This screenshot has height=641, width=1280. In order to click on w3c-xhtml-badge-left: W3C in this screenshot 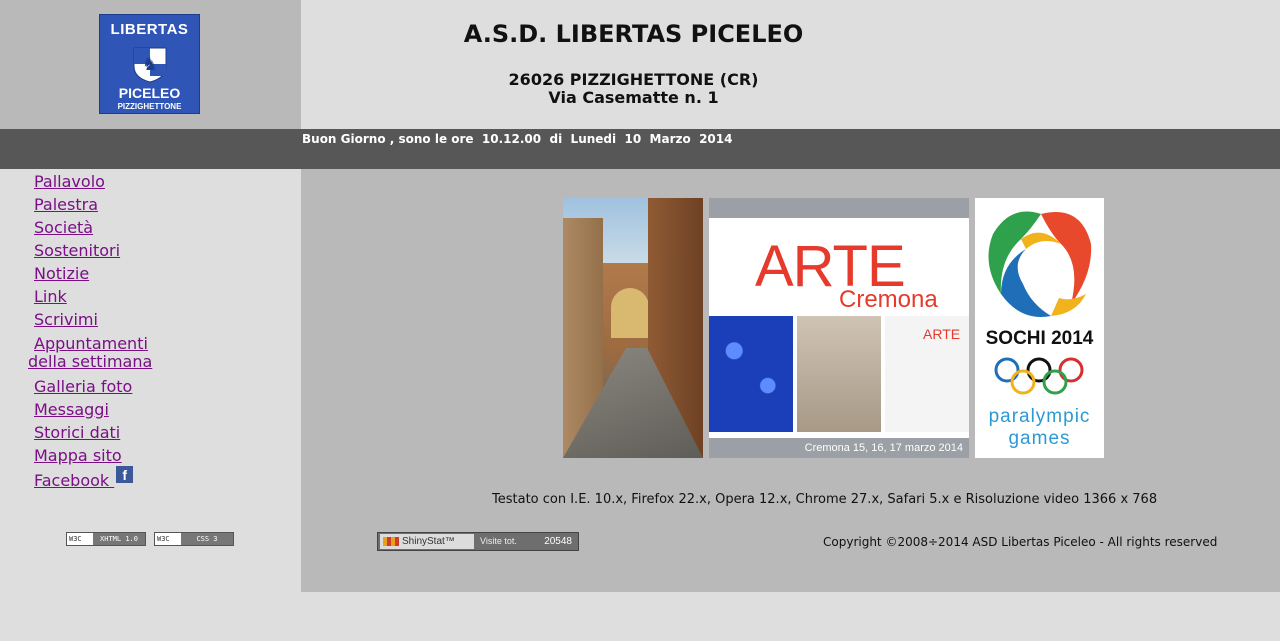, I will do `click(75, 539)`.